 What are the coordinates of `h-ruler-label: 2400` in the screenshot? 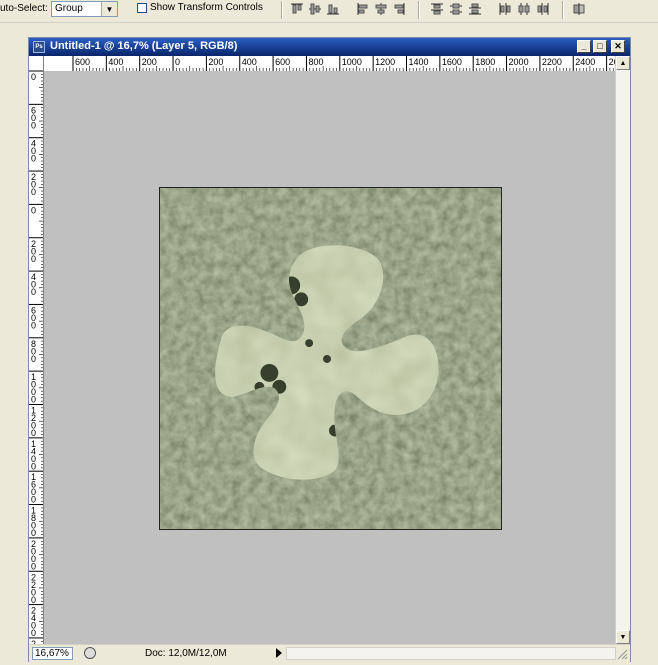 It's located at (585, 62).